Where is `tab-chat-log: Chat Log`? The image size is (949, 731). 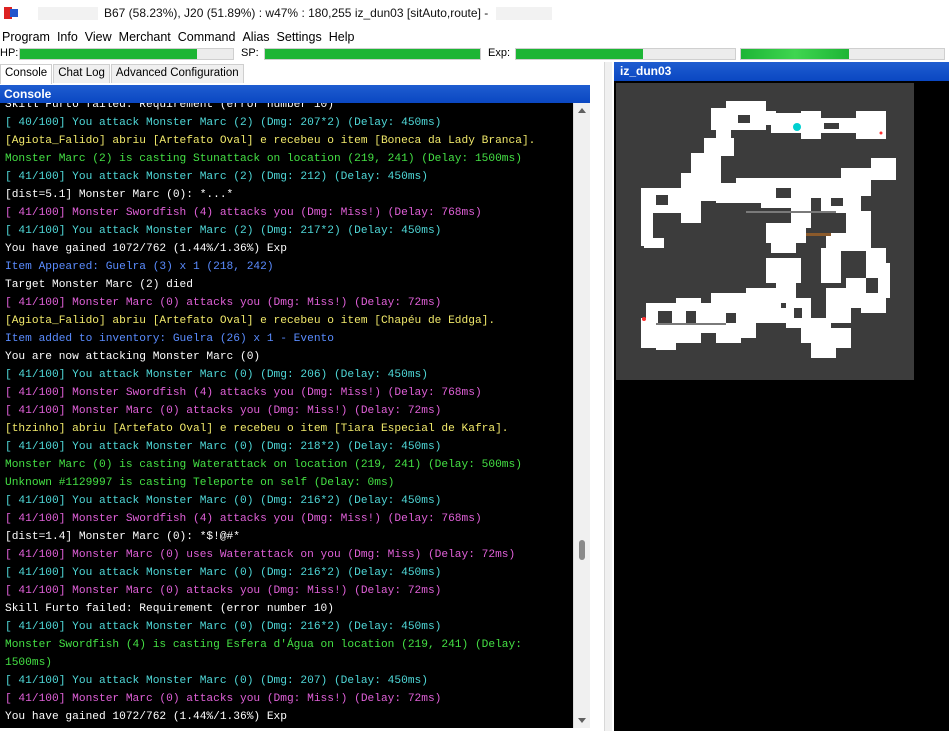 tab-chat-log: Chat Log is located at coordinates (81, 73).